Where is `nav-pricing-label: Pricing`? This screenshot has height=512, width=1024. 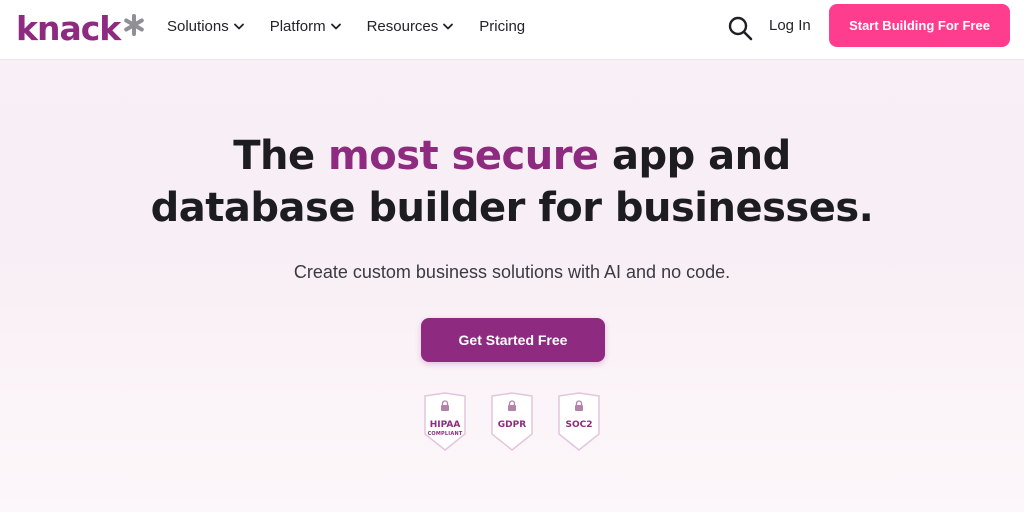 nav-pricing-label: Pricing is located at coordinates (502, 26).